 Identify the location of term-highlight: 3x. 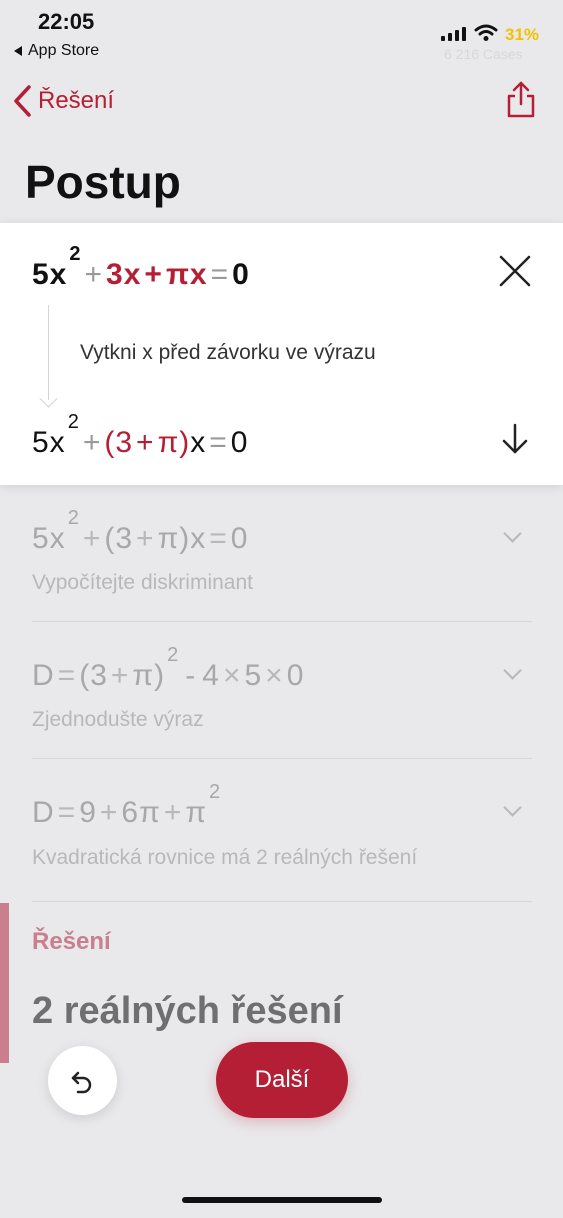
(124, 274).